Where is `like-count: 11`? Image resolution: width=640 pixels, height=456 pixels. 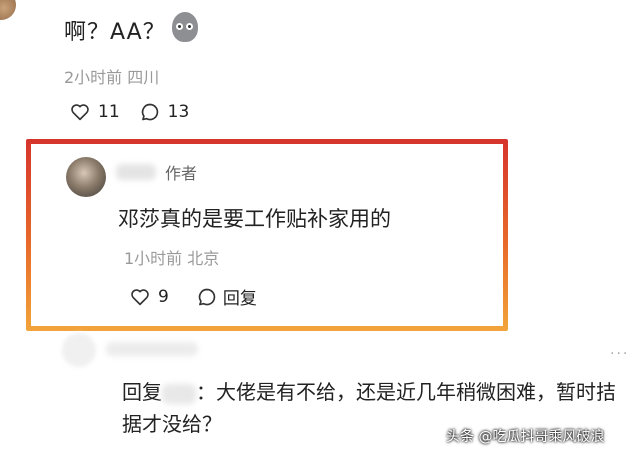 like-count: 11 is located at coordinates (109, 112).